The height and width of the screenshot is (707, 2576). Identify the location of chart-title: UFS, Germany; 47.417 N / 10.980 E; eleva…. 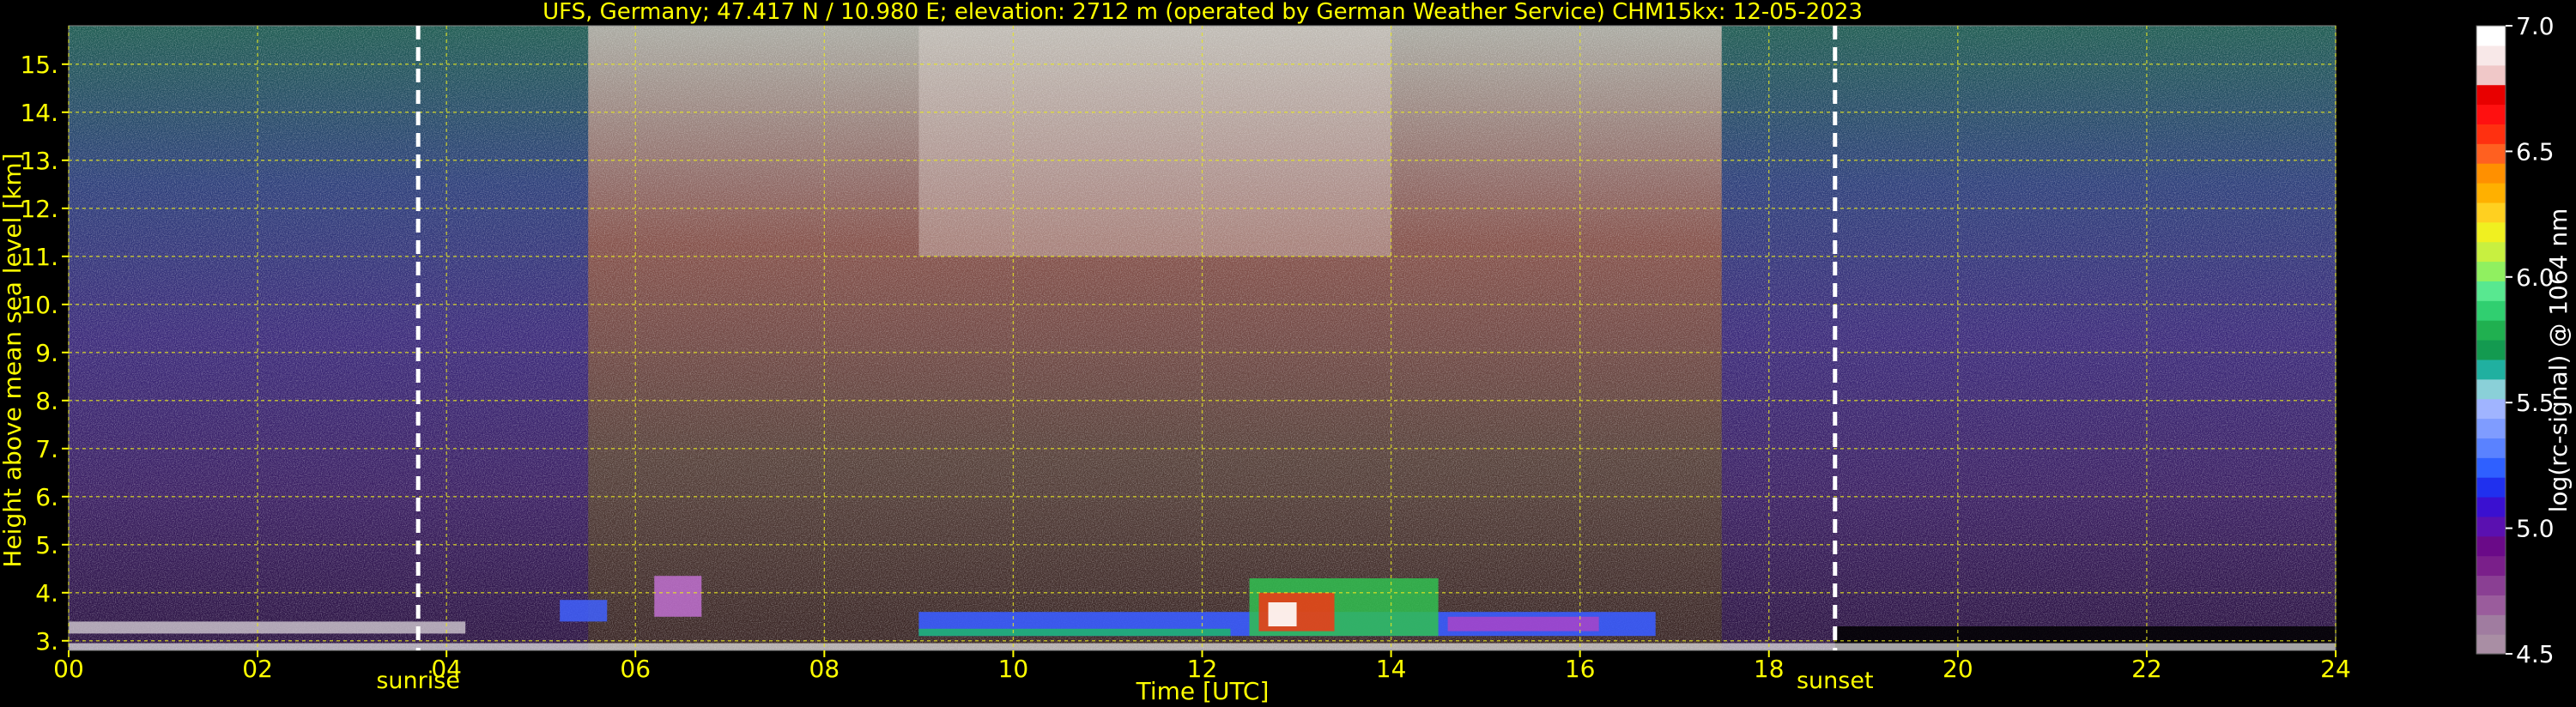
(1202, 12).